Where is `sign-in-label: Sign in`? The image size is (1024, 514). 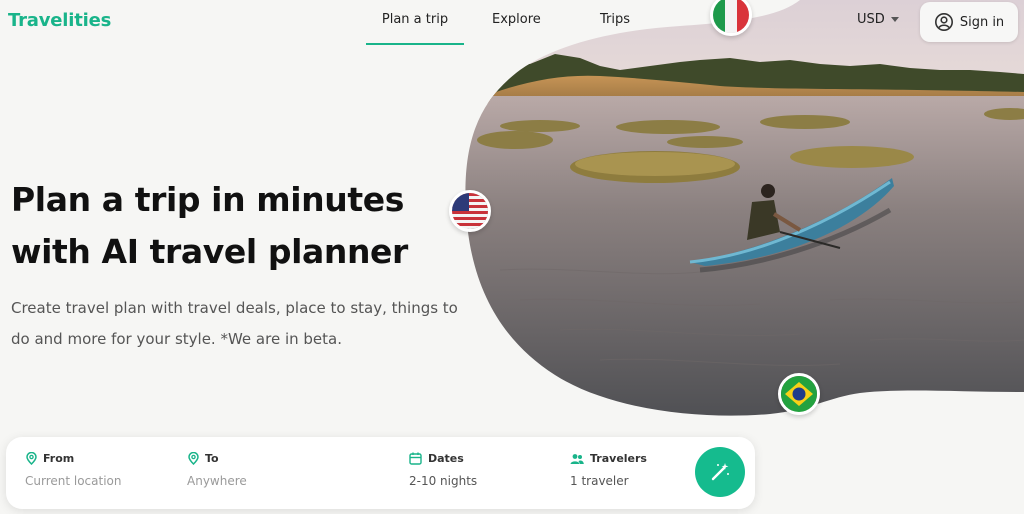
sign-in-label: Sign in is located at coordinates (982, 22).